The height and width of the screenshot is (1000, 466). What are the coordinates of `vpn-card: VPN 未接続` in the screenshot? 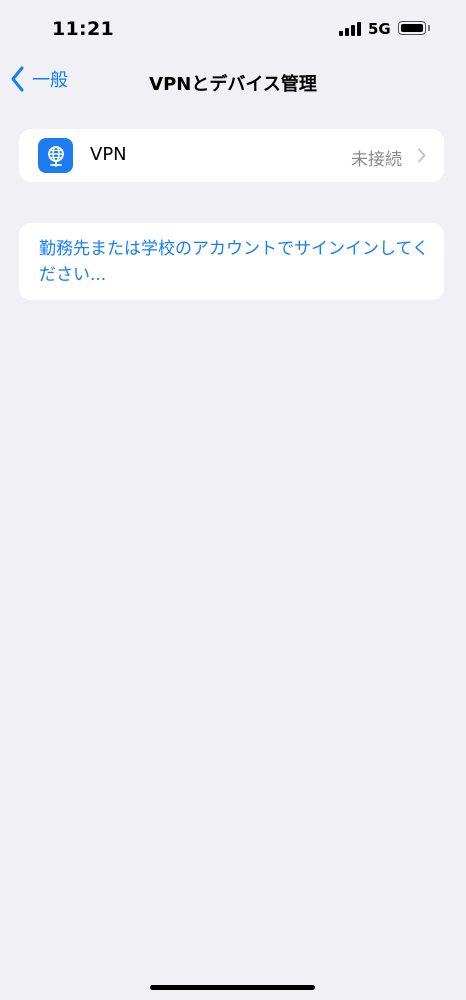 It's located at (231, 155).